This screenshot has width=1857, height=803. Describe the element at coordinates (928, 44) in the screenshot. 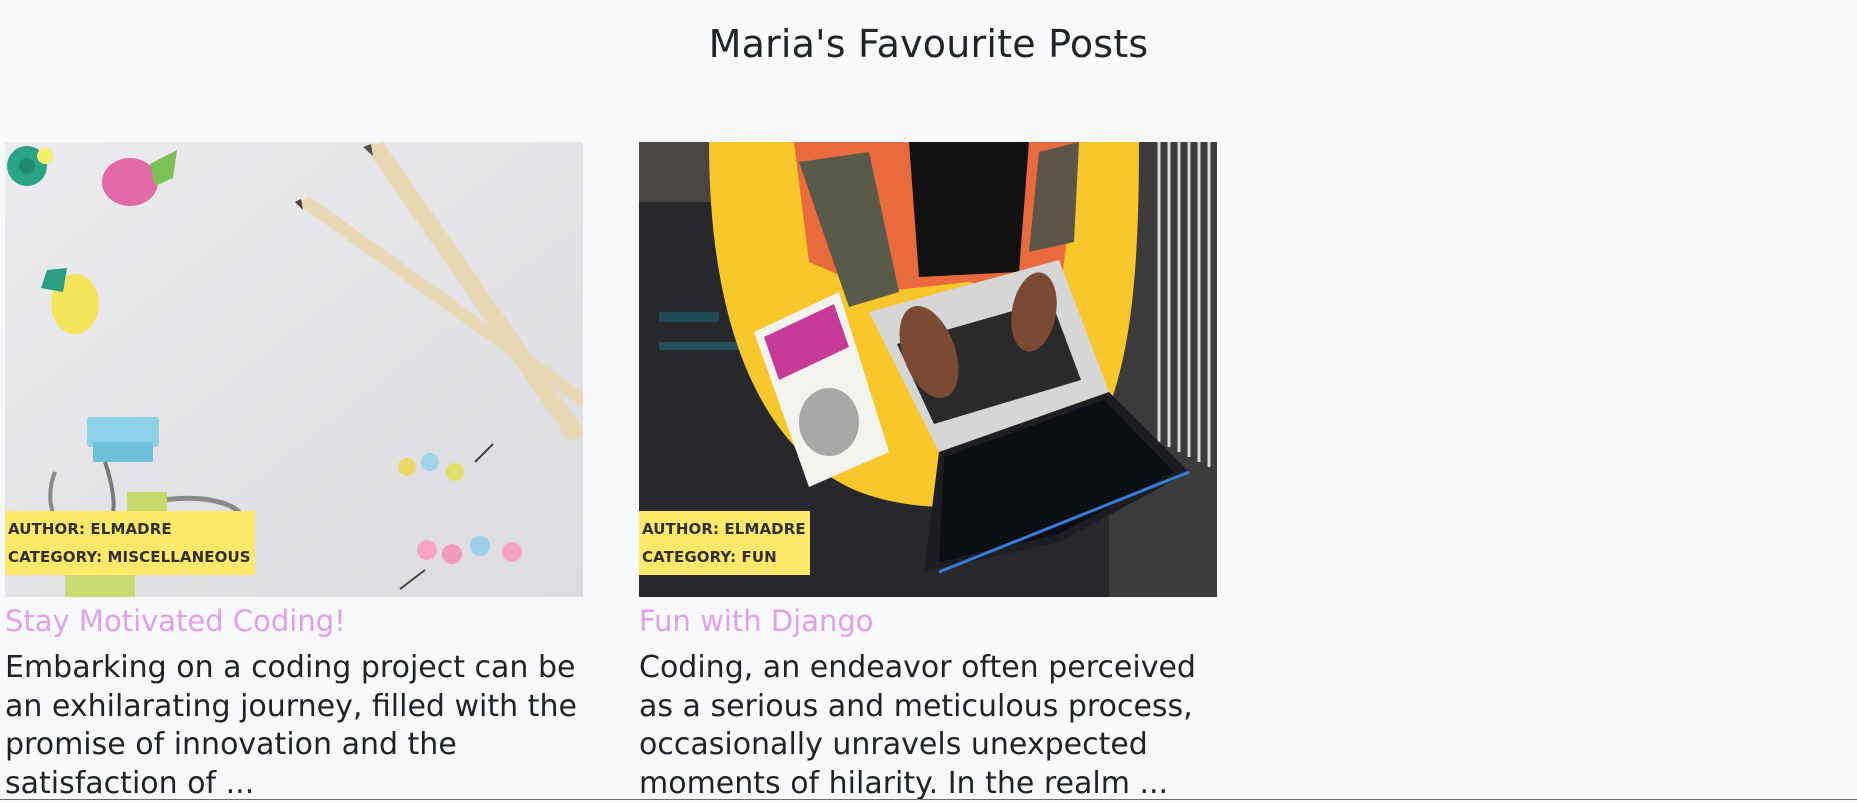

I see `page-title: Maria's Favourite Posts` at that location.